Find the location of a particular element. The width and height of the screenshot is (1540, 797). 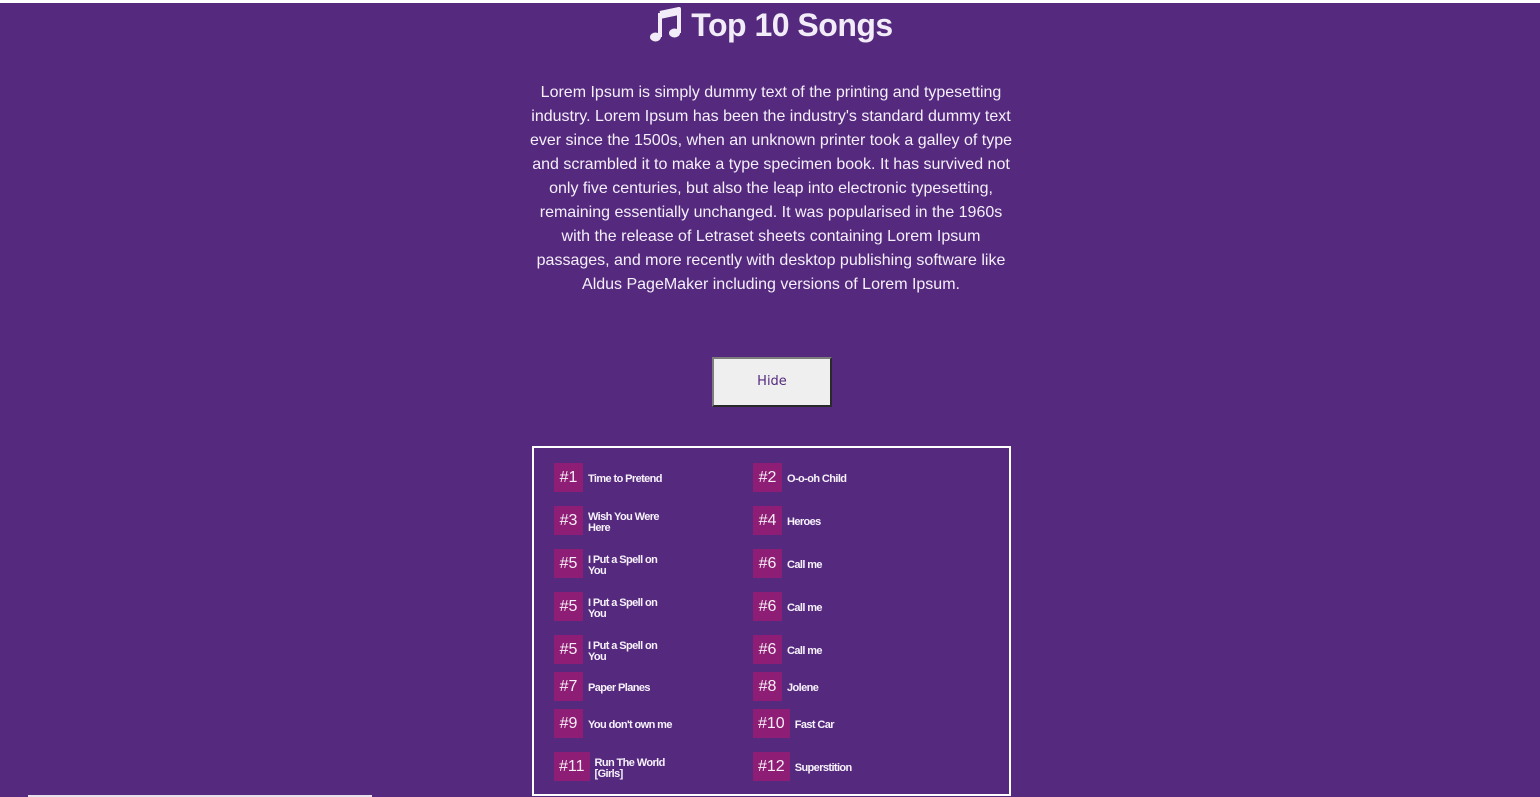

list-item: #12 Superstition is located at coordinates (802, 766).